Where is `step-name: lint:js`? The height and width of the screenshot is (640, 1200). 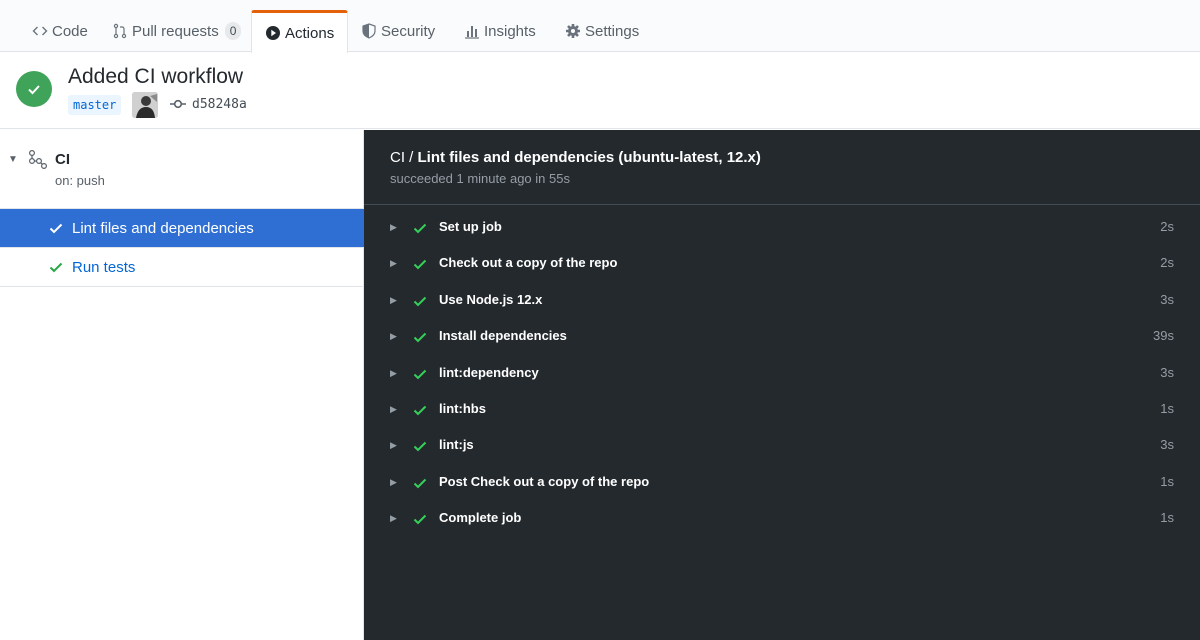 step-name: lint:js is located at coordinates (456, 445).